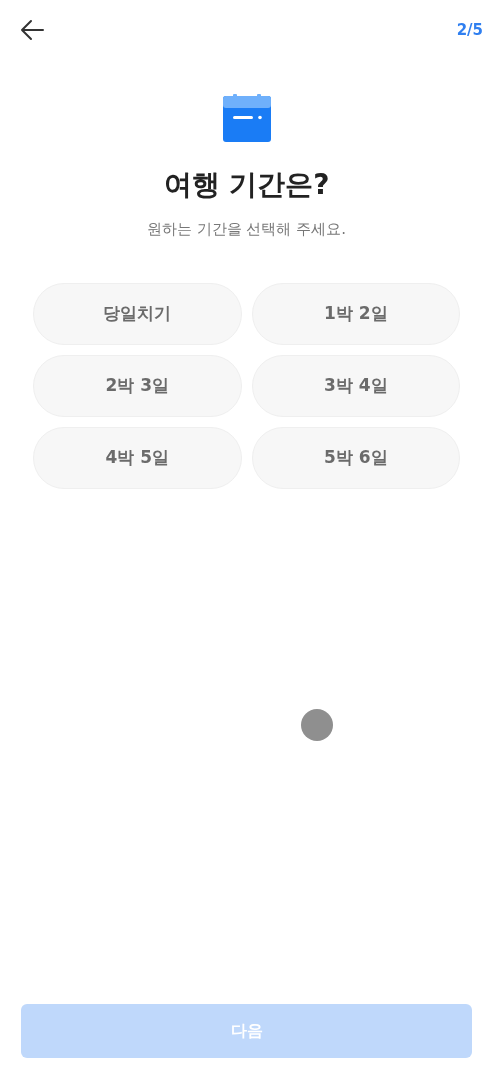 The height and width of the screenshot is (1079, 493). Describe the element at coordinates (246, 118) in the screenshot. I see `calendar-icon` at that location.